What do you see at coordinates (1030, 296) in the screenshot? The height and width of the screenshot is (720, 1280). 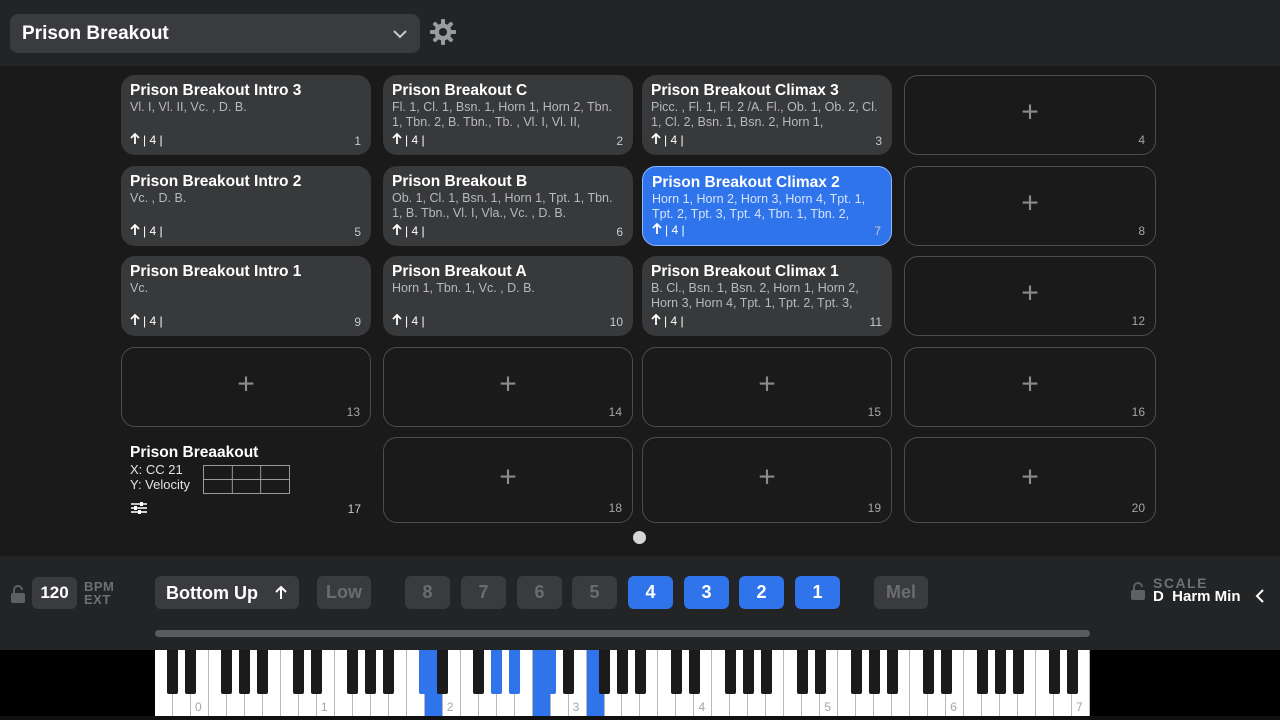 I see `slot-12: +12` at bounding box center [1030, 296].